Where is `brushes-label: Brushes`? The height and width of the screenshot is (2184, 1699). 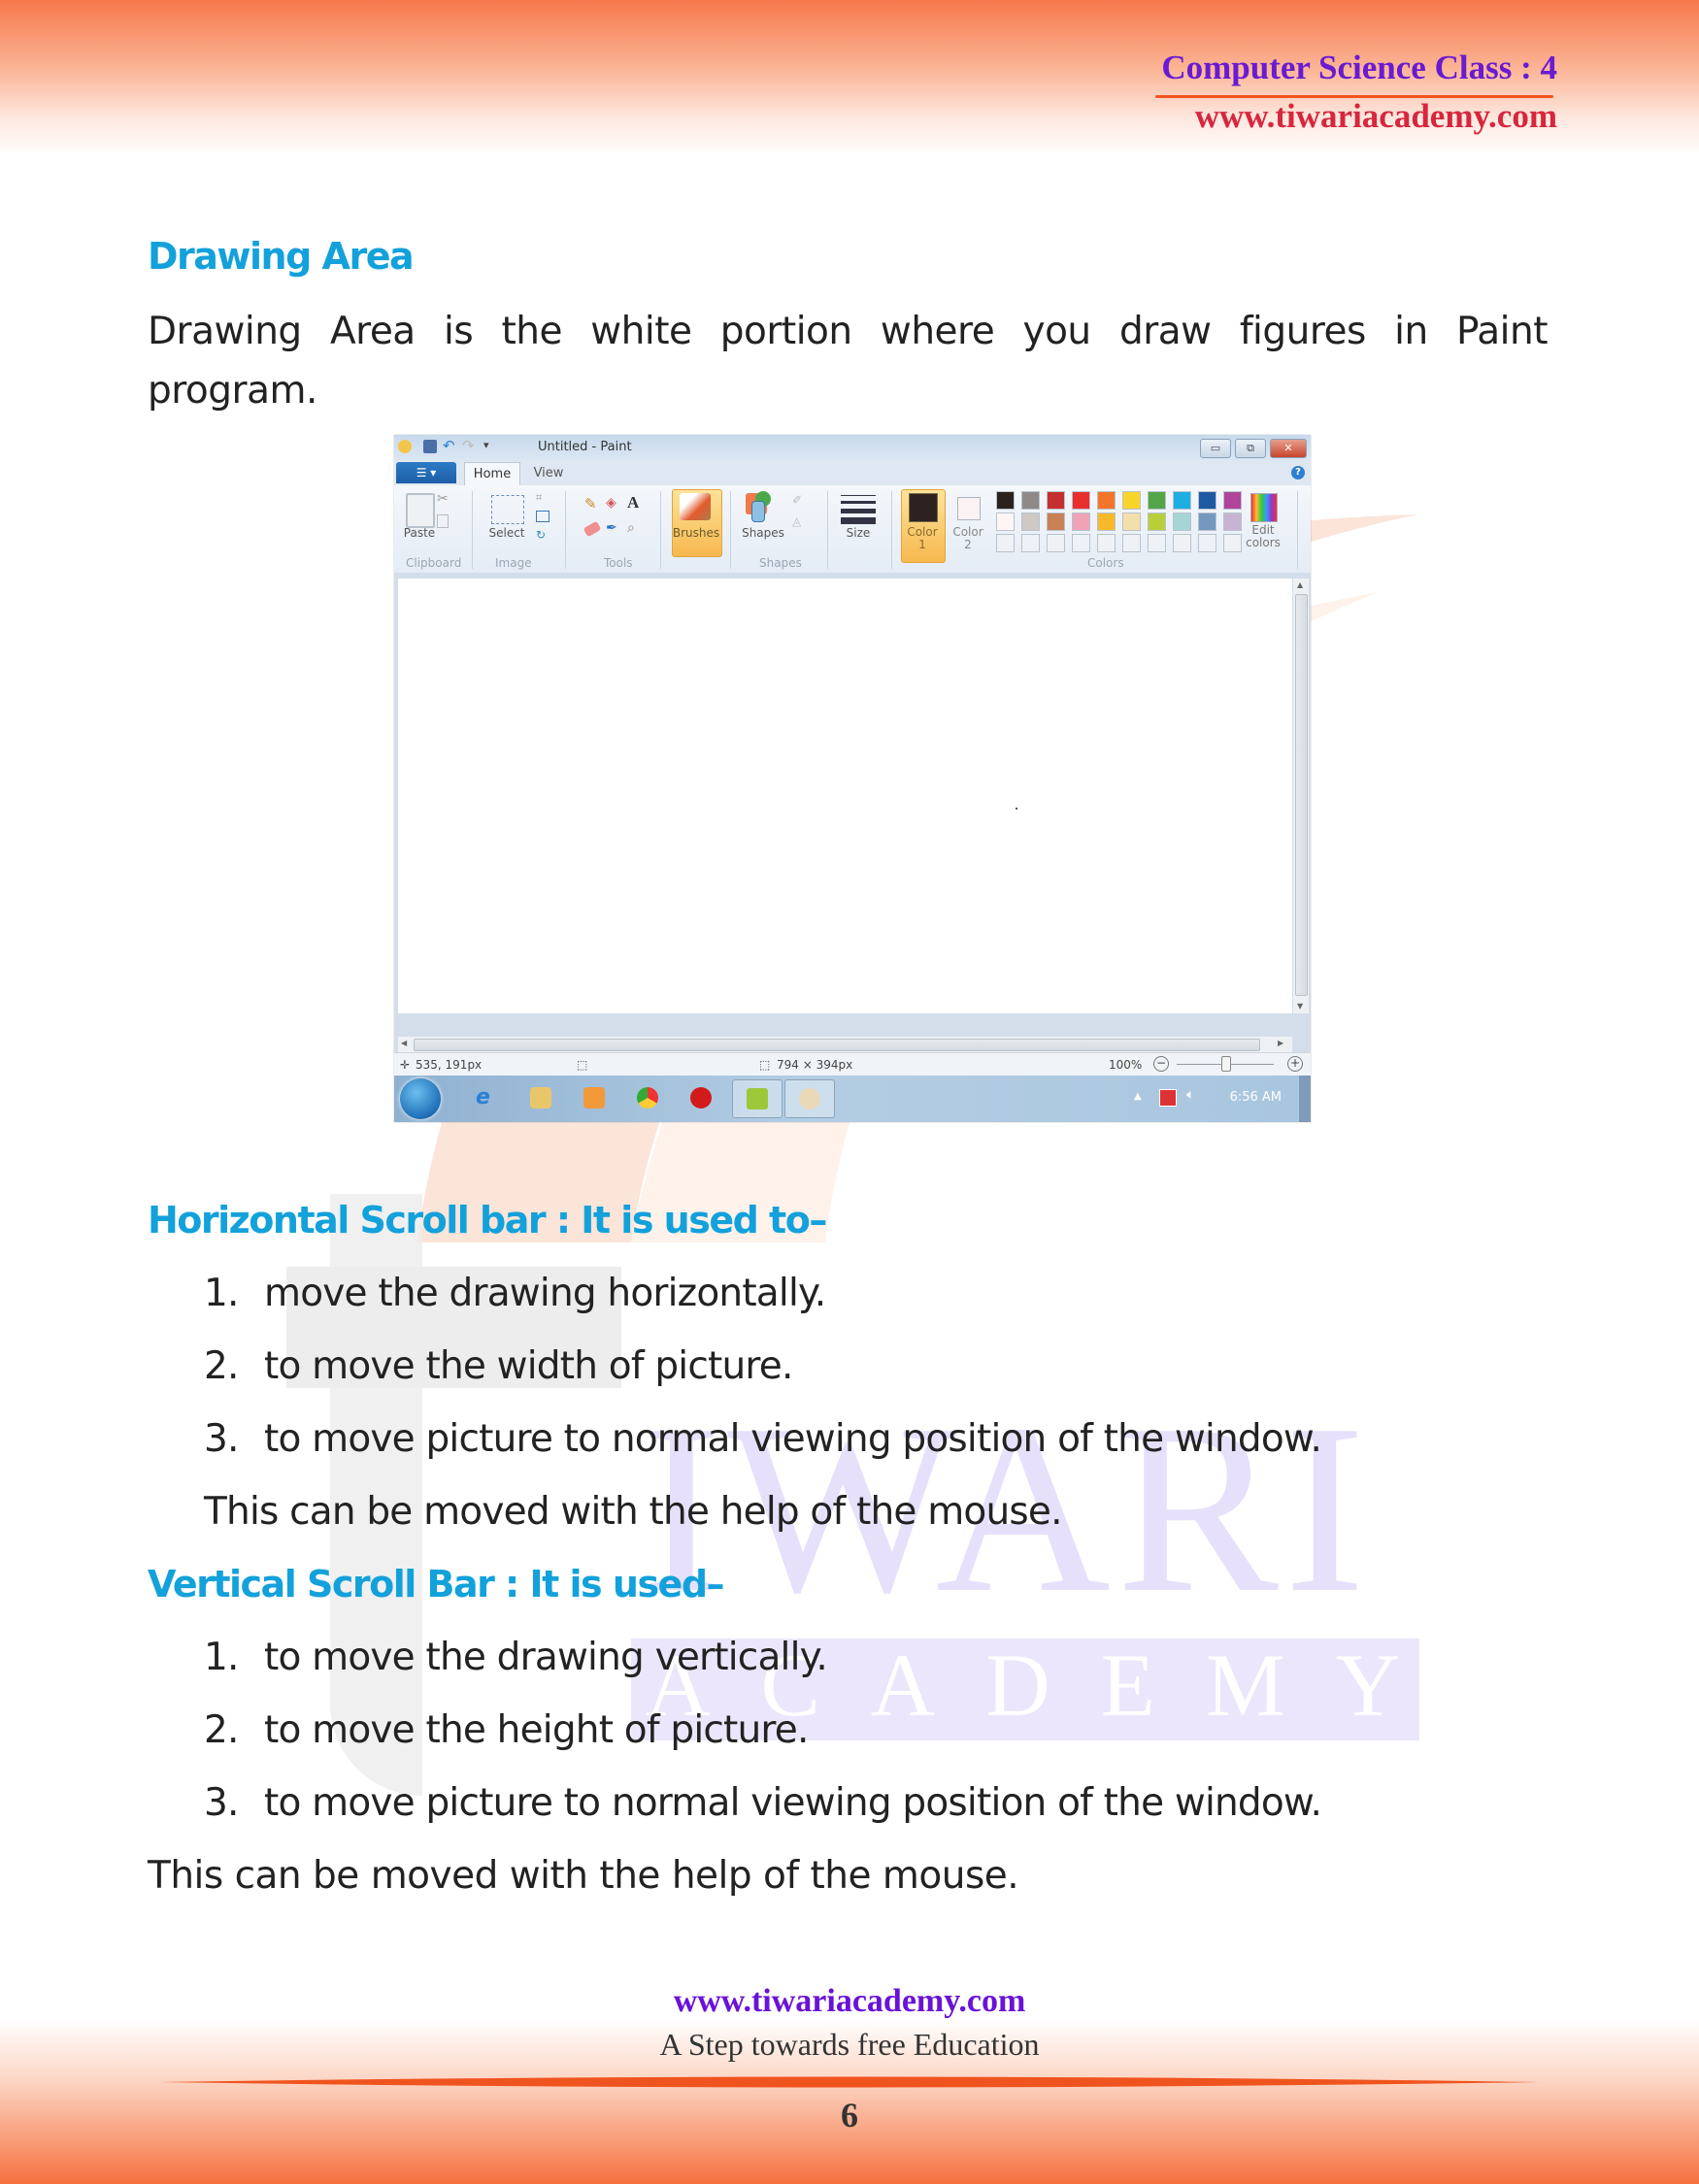 brushes-label: Brushes is located at coordinates (696, 533).